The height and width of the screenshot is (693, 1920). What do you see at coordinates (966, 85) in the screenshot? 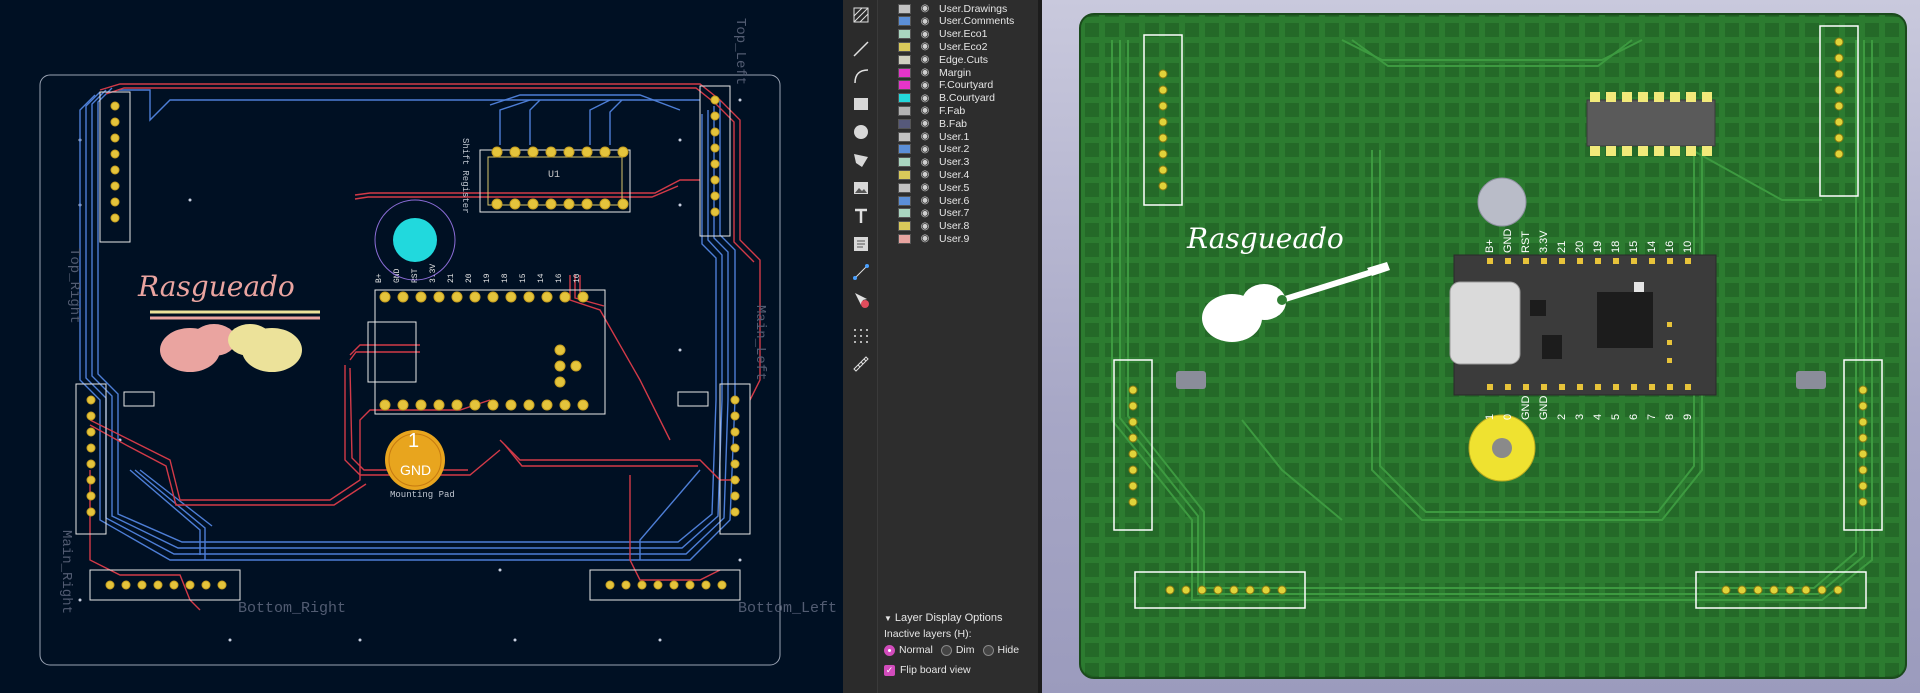
I see `layer-name: F.Courtyard` at bounding box center [966, 85].